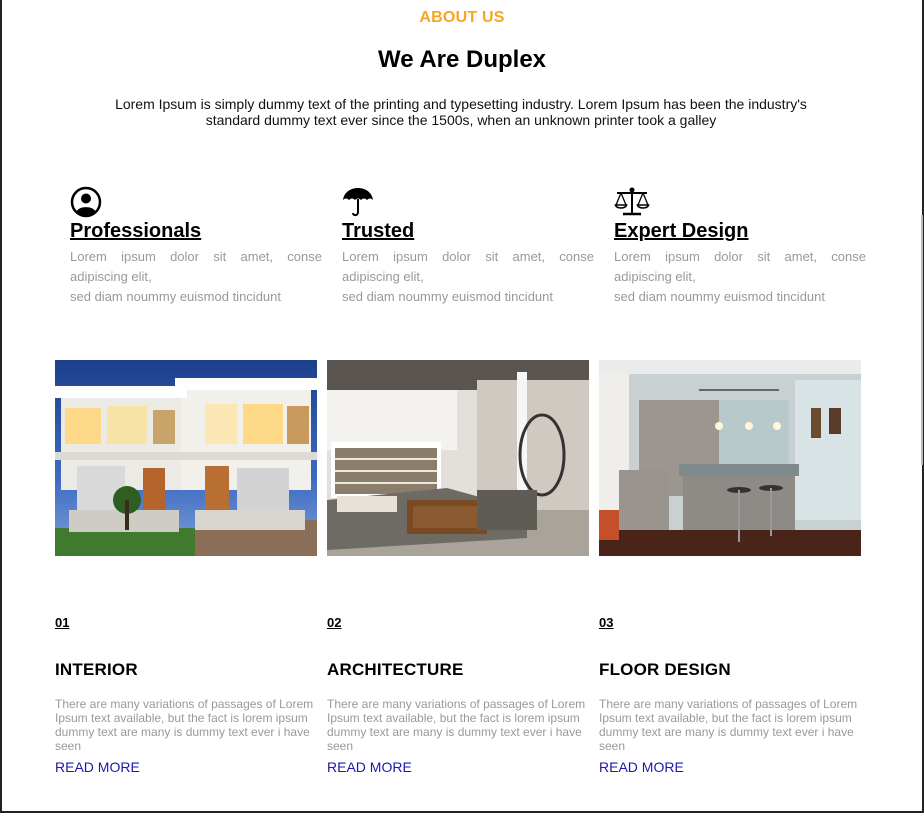  Describe the element at coordinates (86, 202) in the screenshot. I see `user-icon` at that location.